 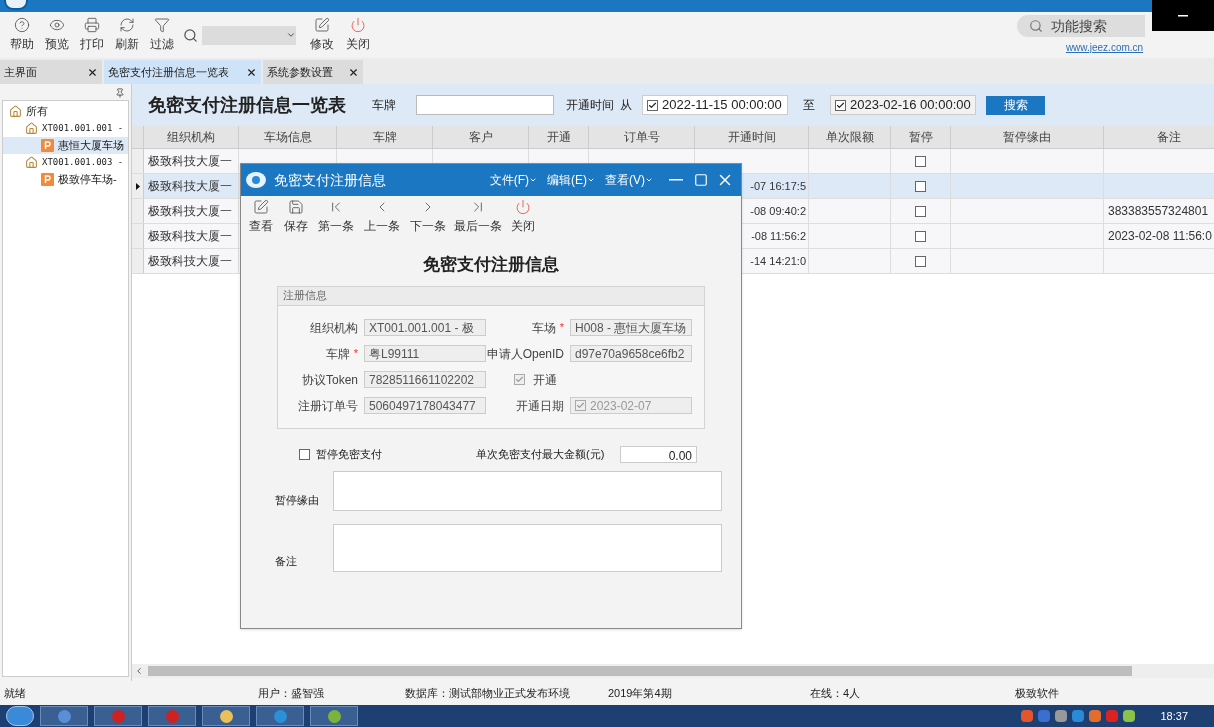 I want to click on page-title: 免密支付注册信息一览表, so click(x=247, y=105).